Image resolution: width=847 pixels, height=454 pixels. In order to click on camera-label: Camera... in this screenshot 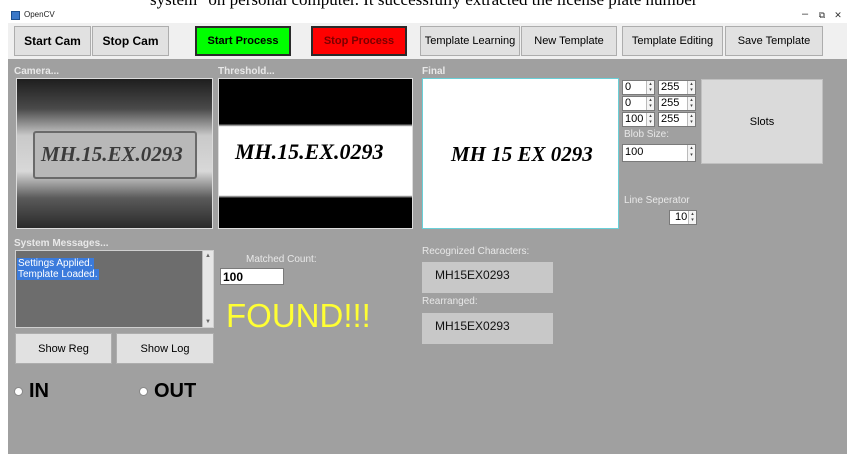, I will do `click(37, 71)`.